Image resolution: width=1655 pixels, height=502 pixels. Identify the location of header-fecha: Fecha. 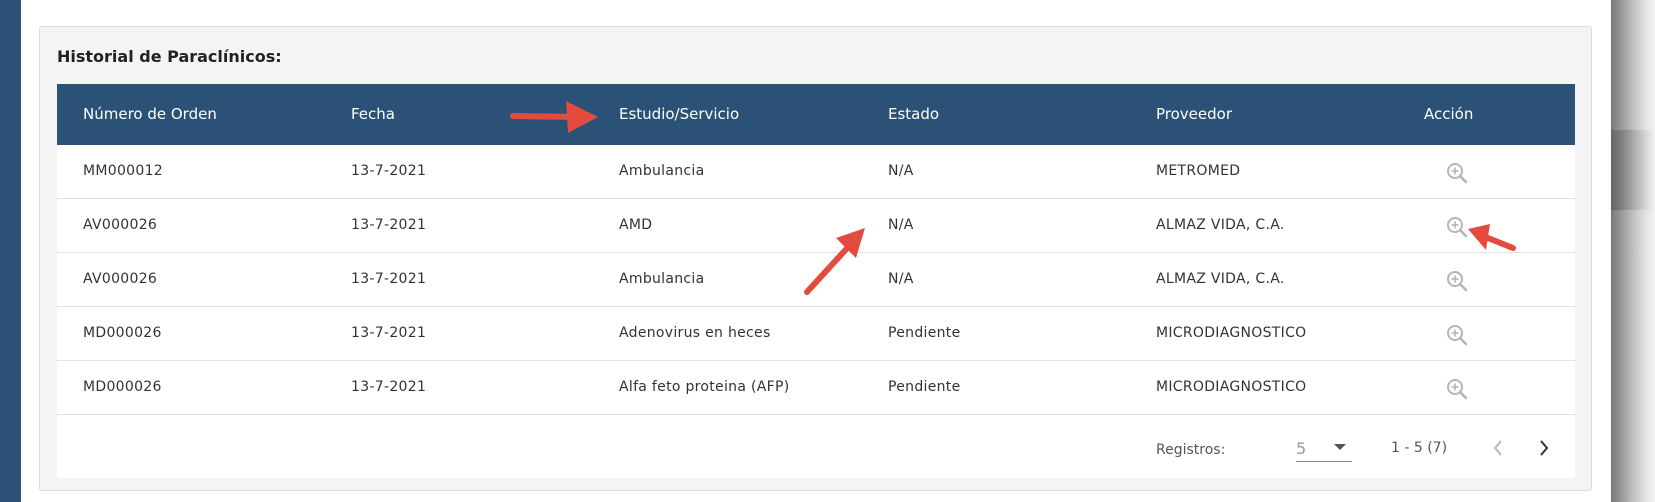
(373, 114).